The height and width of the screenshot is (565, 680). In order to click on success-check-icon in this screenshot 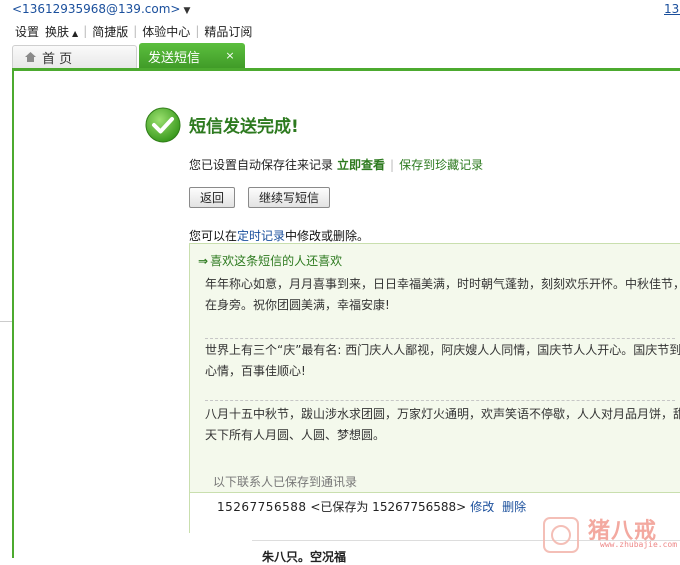, I will do `click(163, 125)`.